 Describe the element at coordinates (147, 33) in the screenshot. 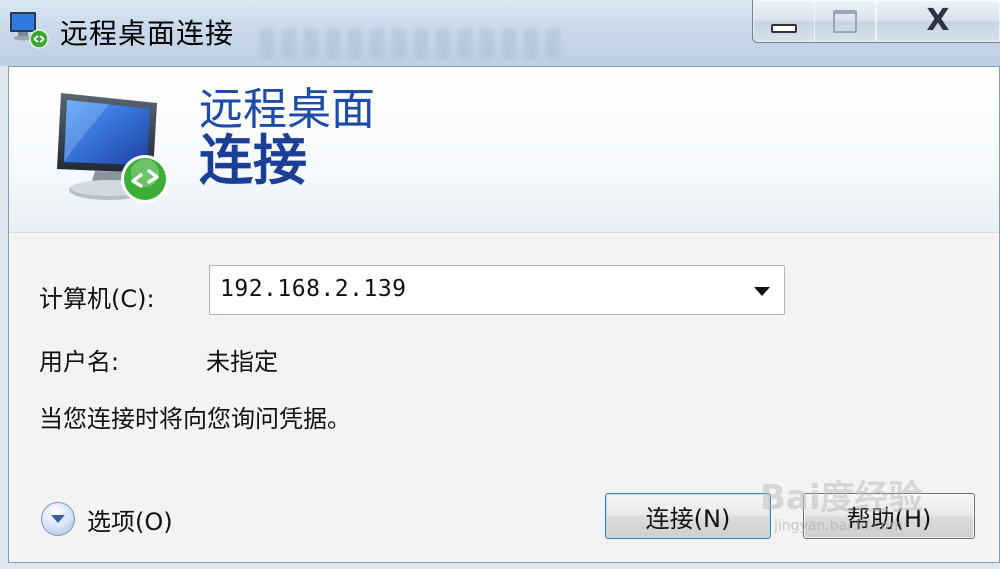

I see `window-title: 远程桌面连接` at that location.